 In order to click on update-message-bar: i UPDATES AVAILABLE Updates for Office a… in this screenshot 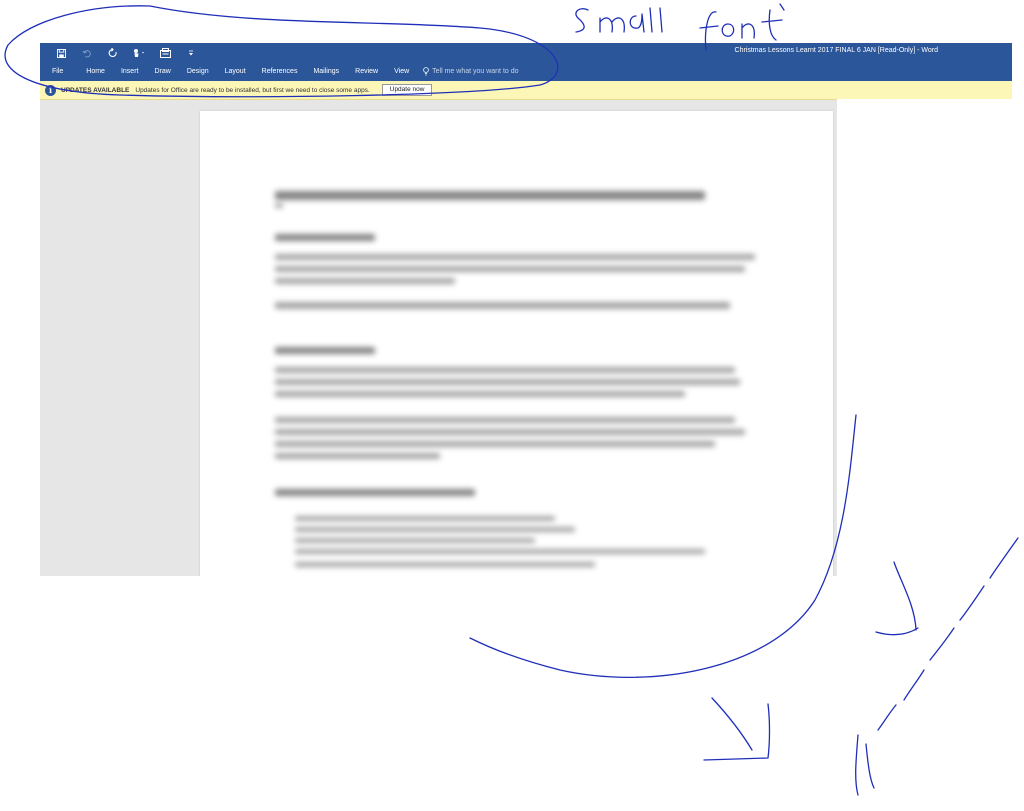, I will do `click(526, 90)`.